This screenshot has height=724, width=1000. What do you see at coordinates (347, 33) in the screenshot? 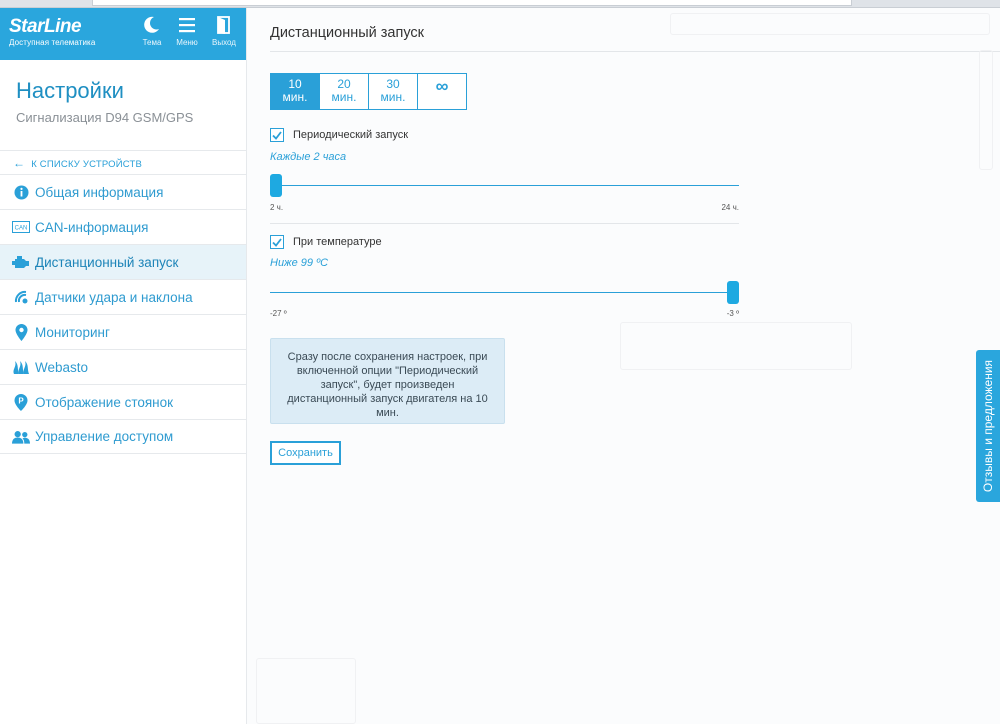
I see `section-title: Дистанционный запуск` at bounding box center [347, 33].